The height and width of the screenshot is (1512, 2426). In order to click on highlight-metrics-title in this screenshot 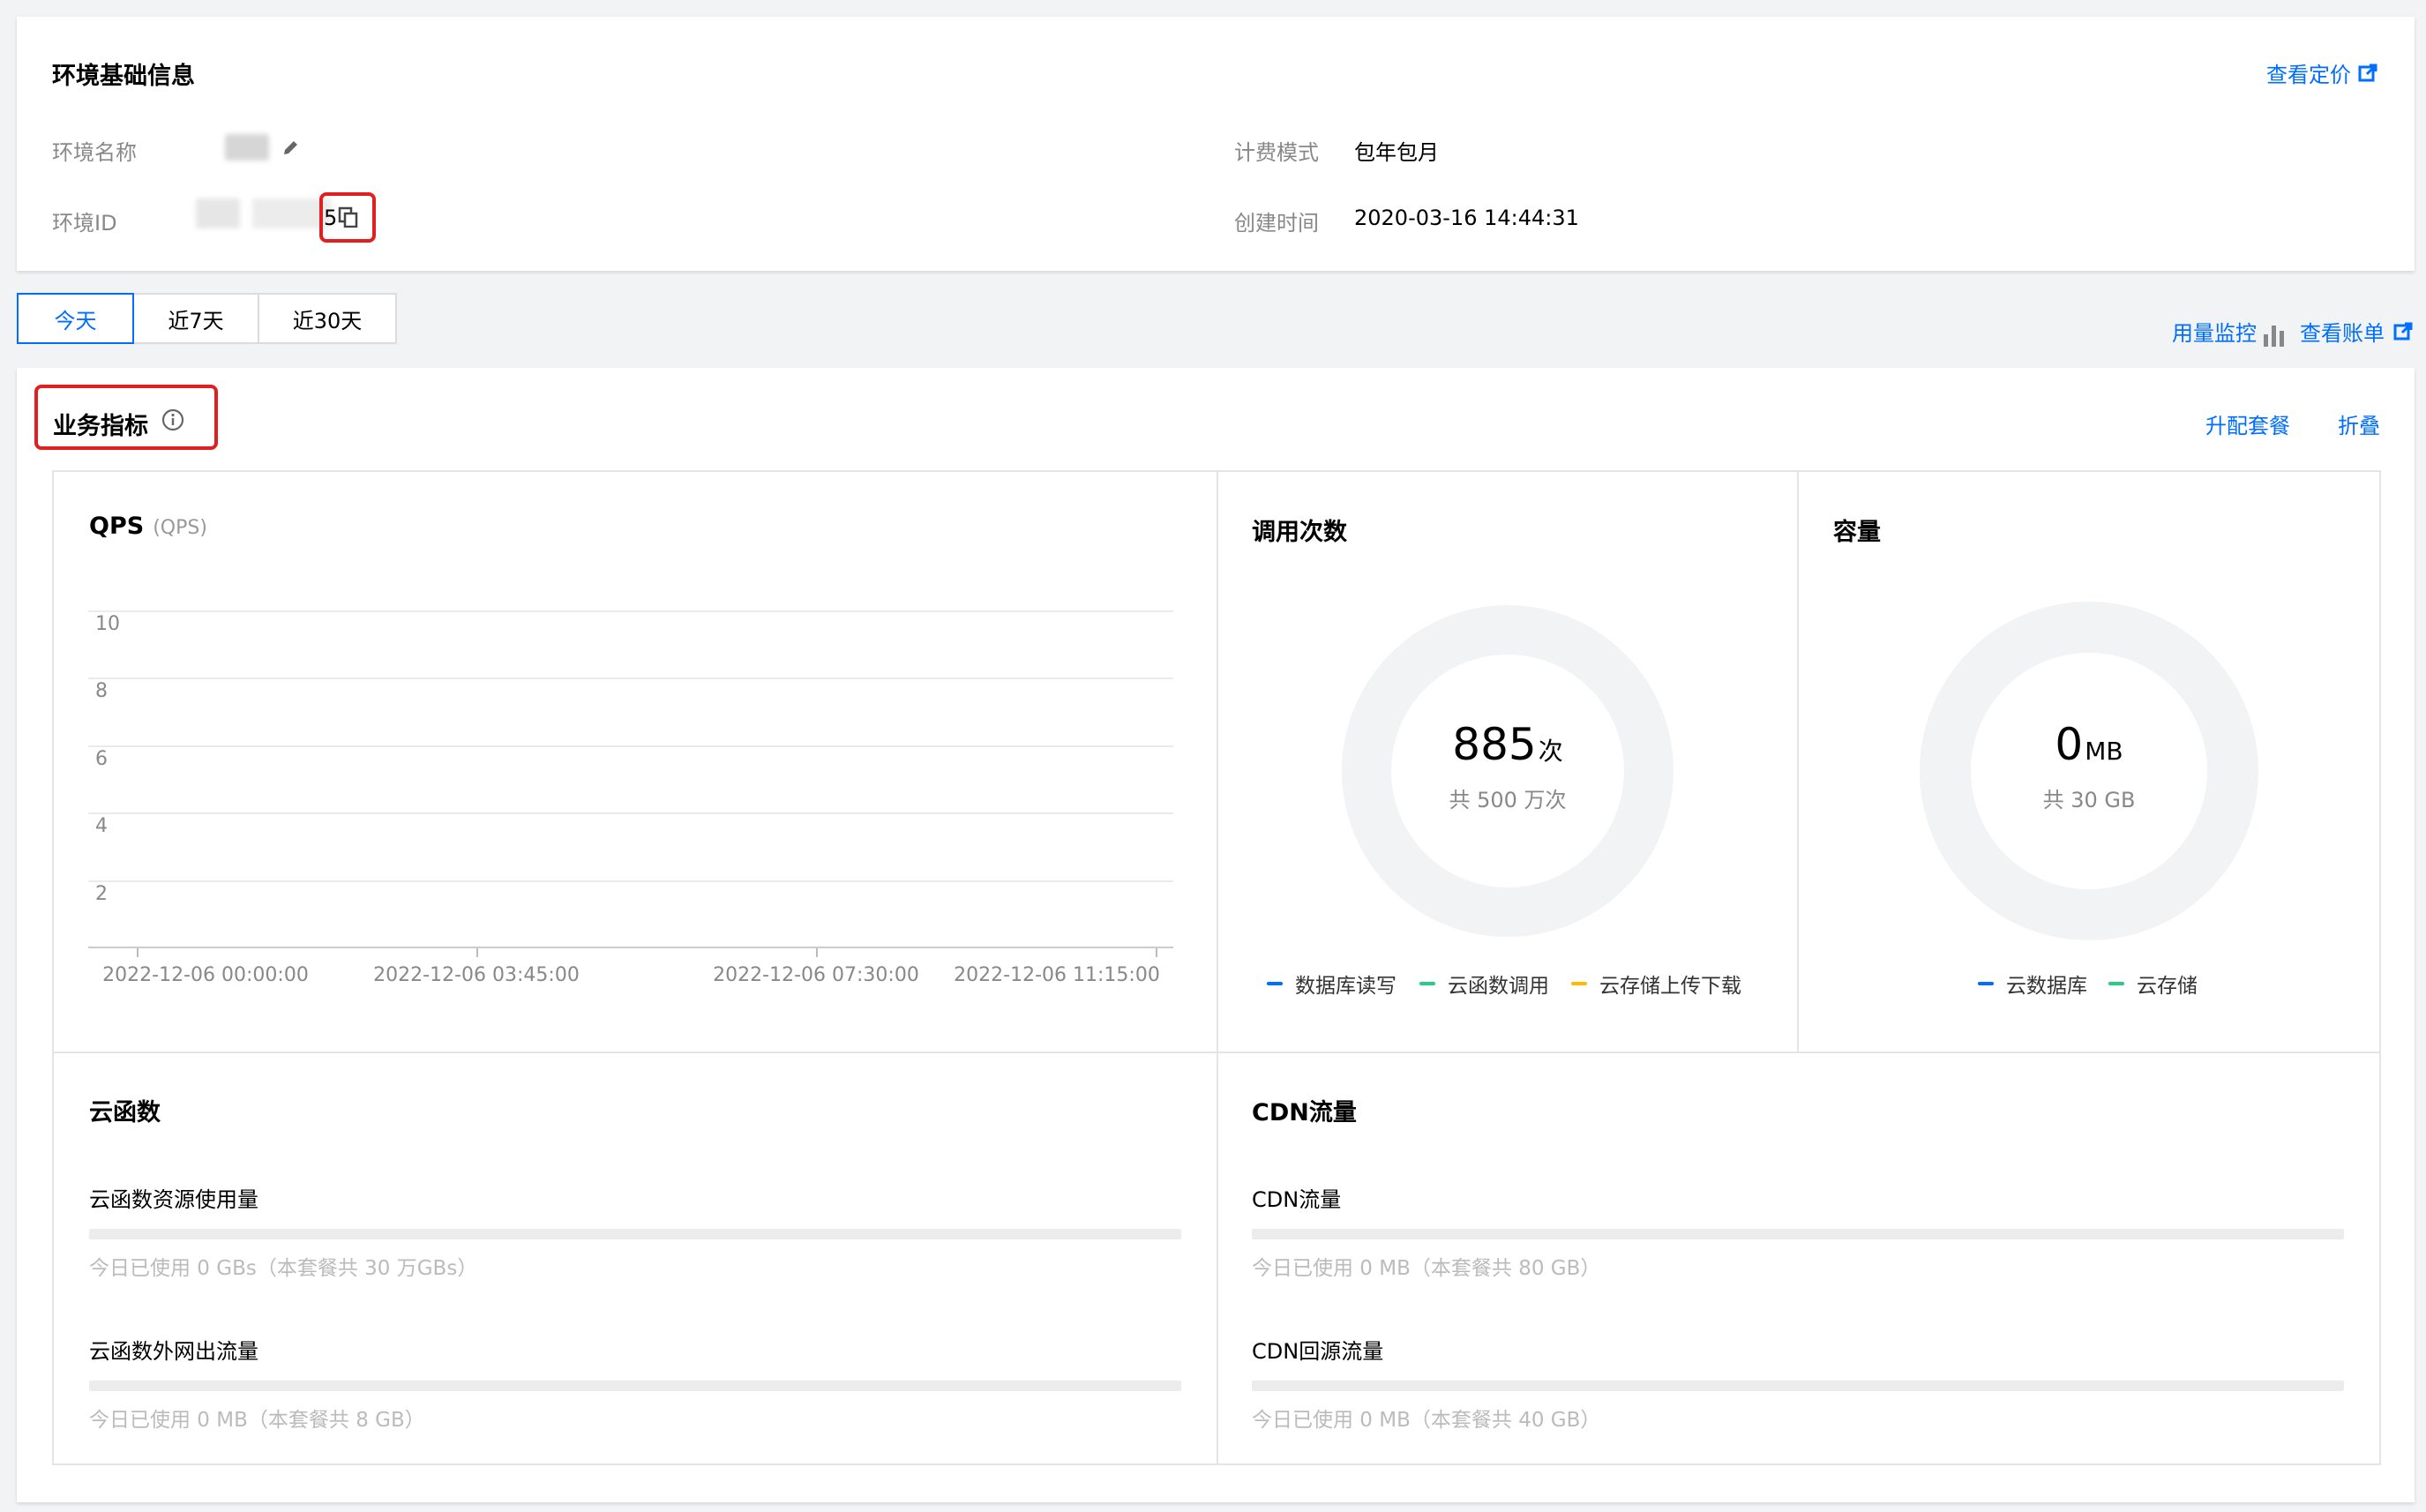, I will do `click(126, 417)`.